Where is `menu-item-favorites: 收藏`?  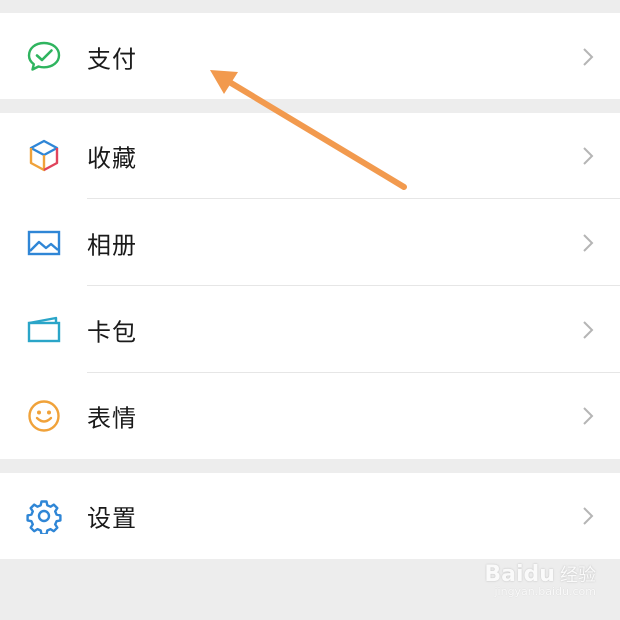 menu-item-favorites: 收藏 is located at coordinates (310, 156).